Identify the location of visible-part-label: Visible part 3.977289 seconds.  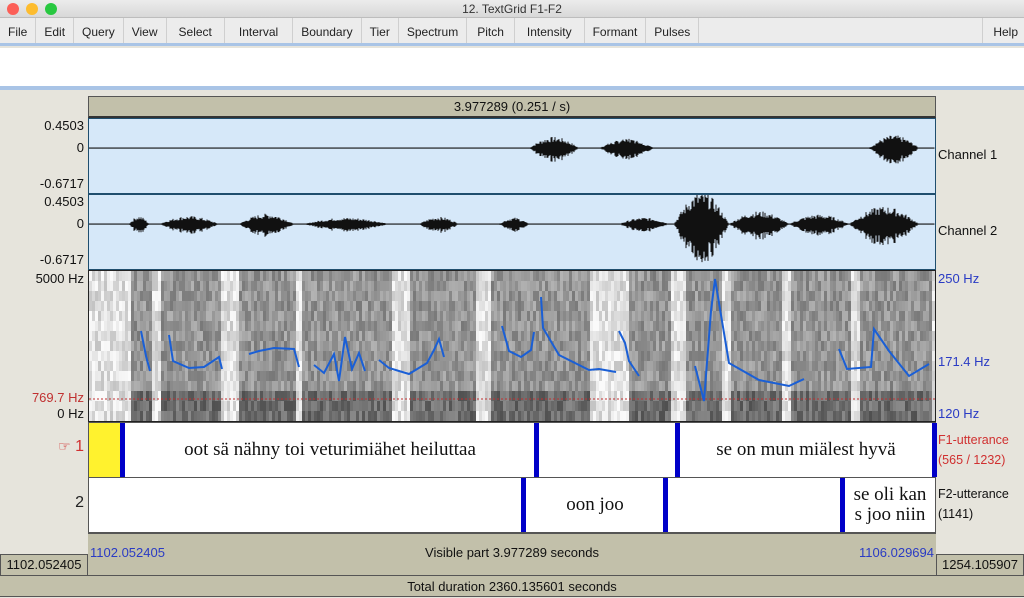
(512, 552).